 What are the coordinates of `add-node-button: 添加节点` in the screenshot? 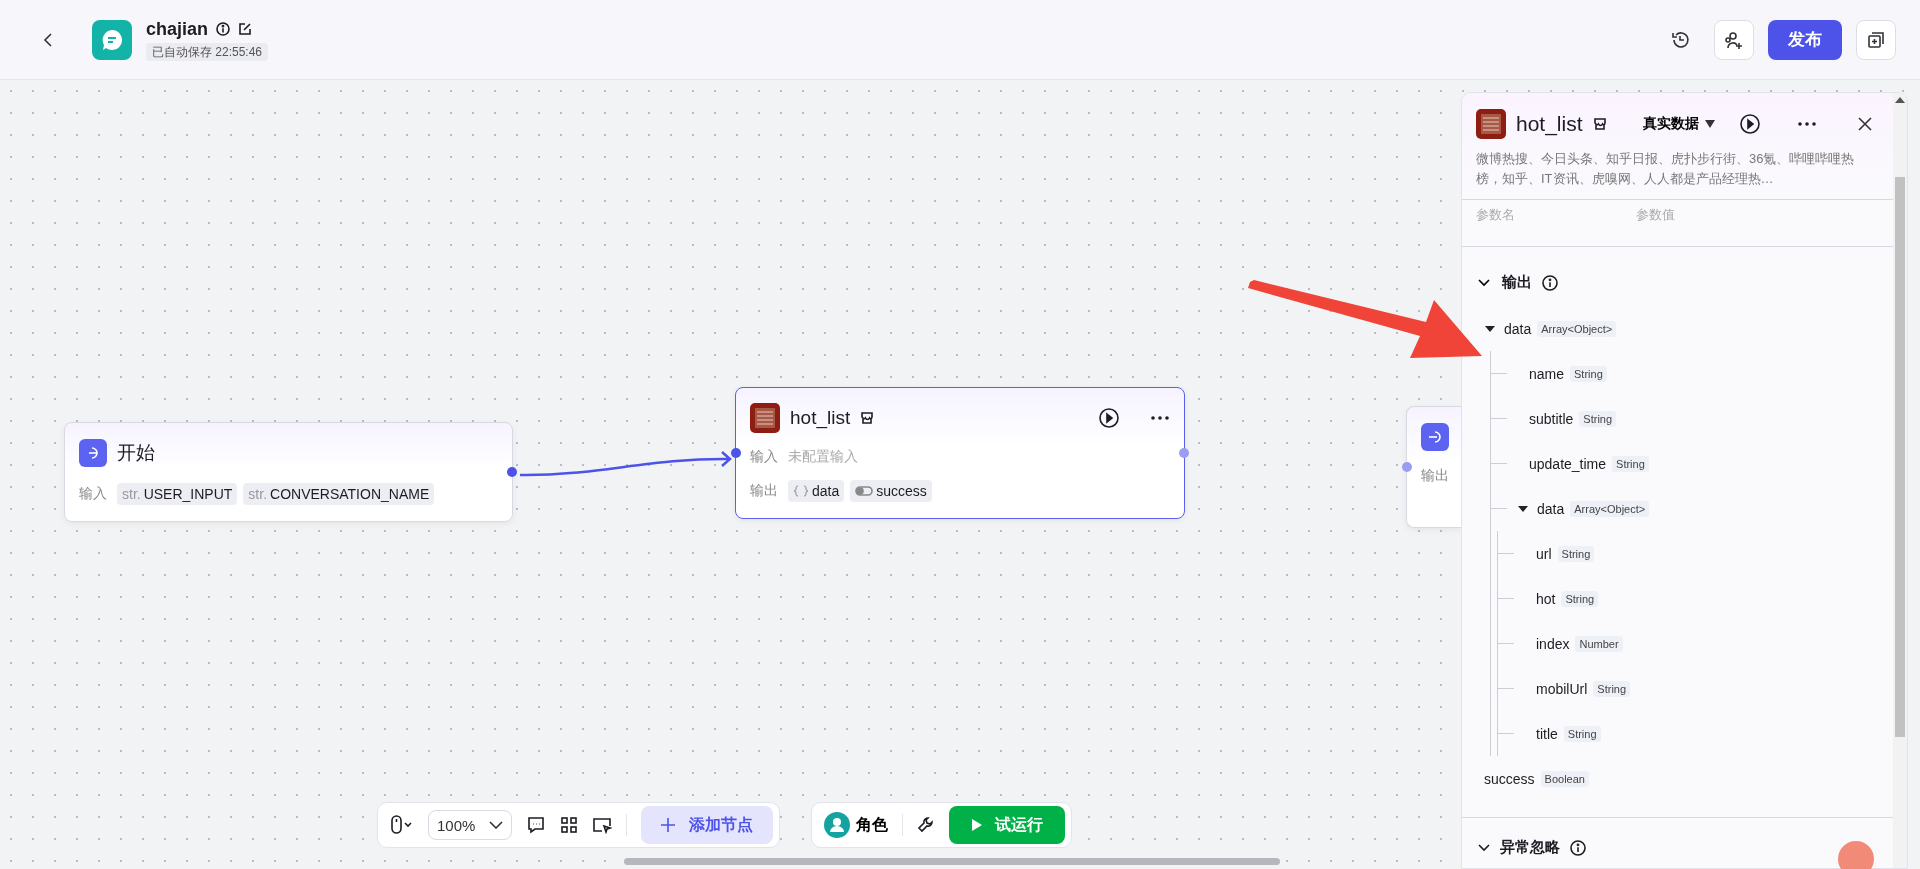 It's located at (707, 825).